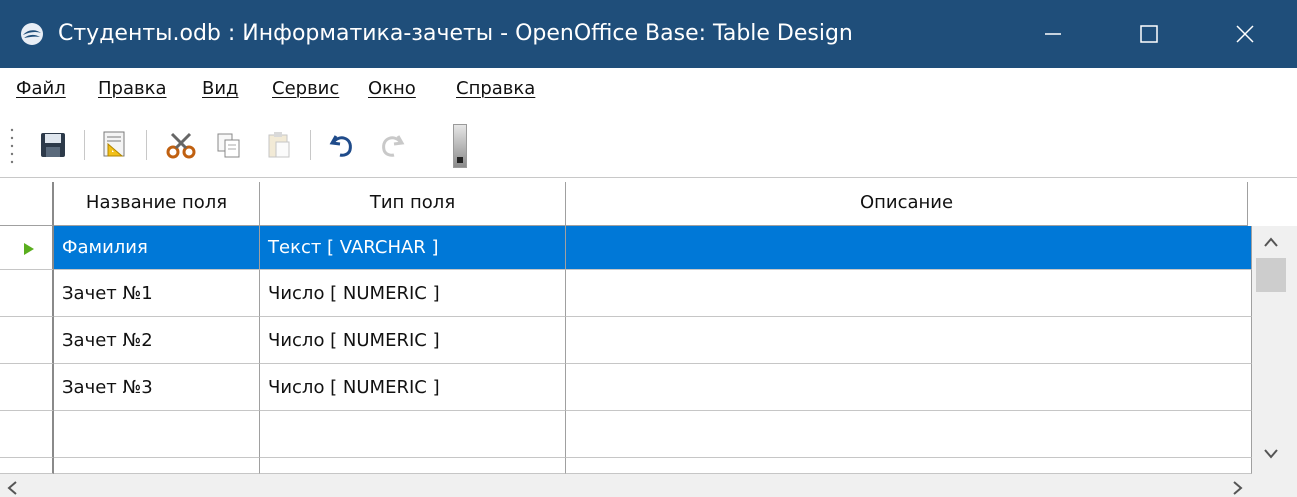 Image resolution: width=1297 pixels, height=497 pixels. What do you see at coordinates (53, 145) in the screenshot?
I see `save-icon` at bounding box center [53, 145].